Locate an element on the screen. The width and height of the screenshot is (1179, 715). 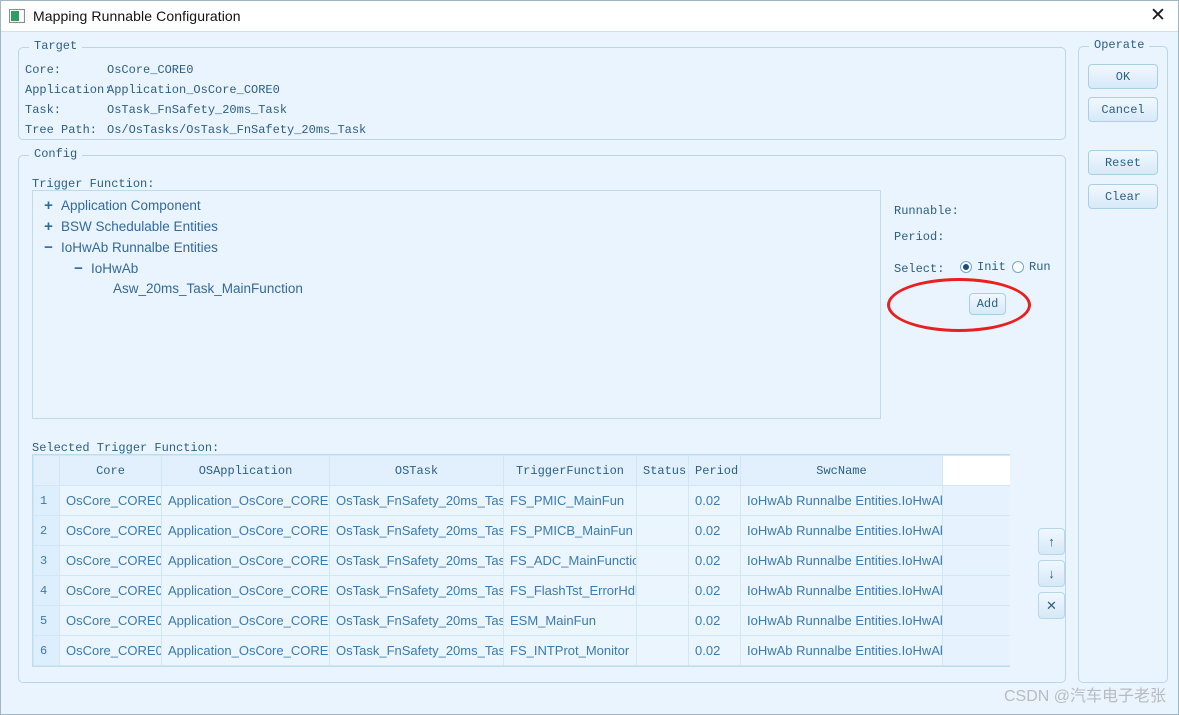
cell-index: 6 is located at coordinates (46, 650).